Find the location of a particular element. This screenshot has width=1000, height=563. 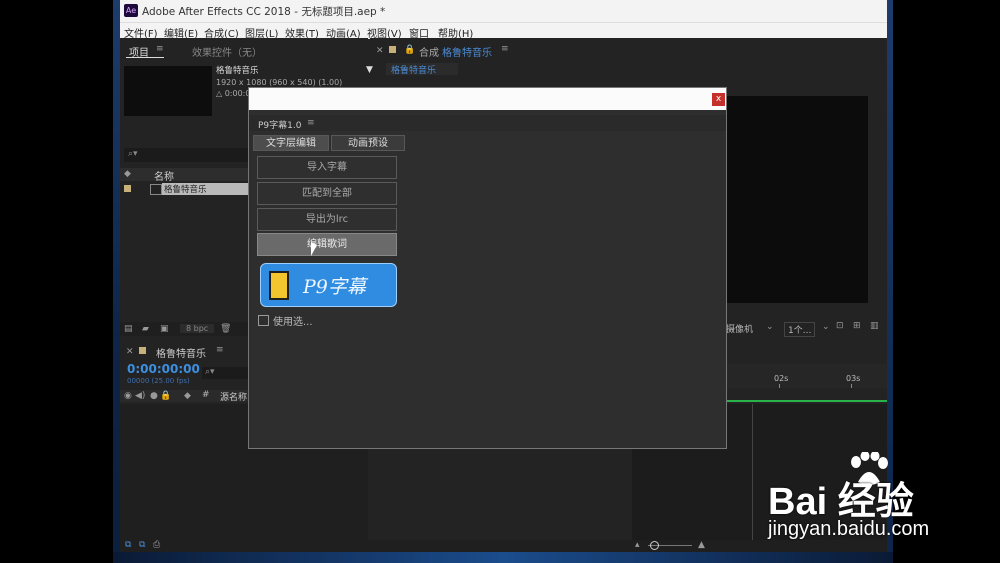

current-timecode: 0:00:00:00 is located at coordinates (163, 369).